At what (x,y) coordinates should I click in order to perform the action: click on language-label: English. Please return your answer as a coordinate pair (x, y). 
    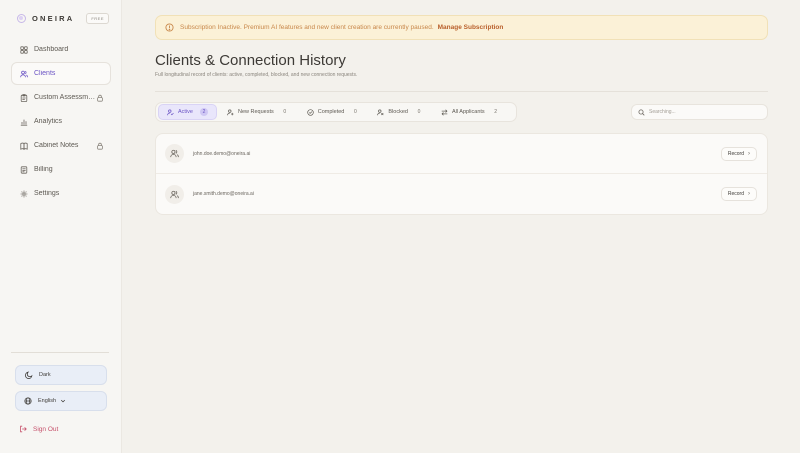
    Looking at the image, I should click on (47, 401).